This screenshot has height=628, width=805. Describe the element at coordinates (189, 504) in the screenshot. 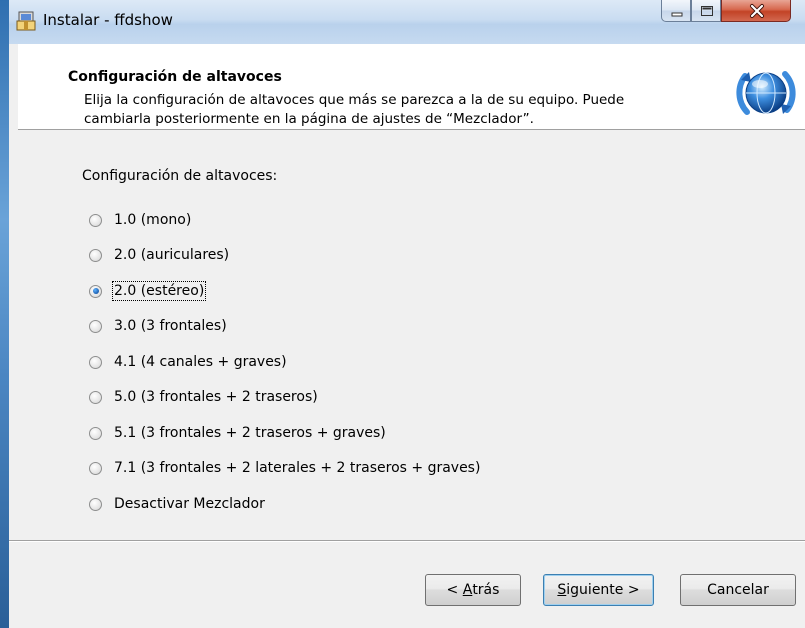

I see `radio-label: Desactivar Mezclador` at that location.